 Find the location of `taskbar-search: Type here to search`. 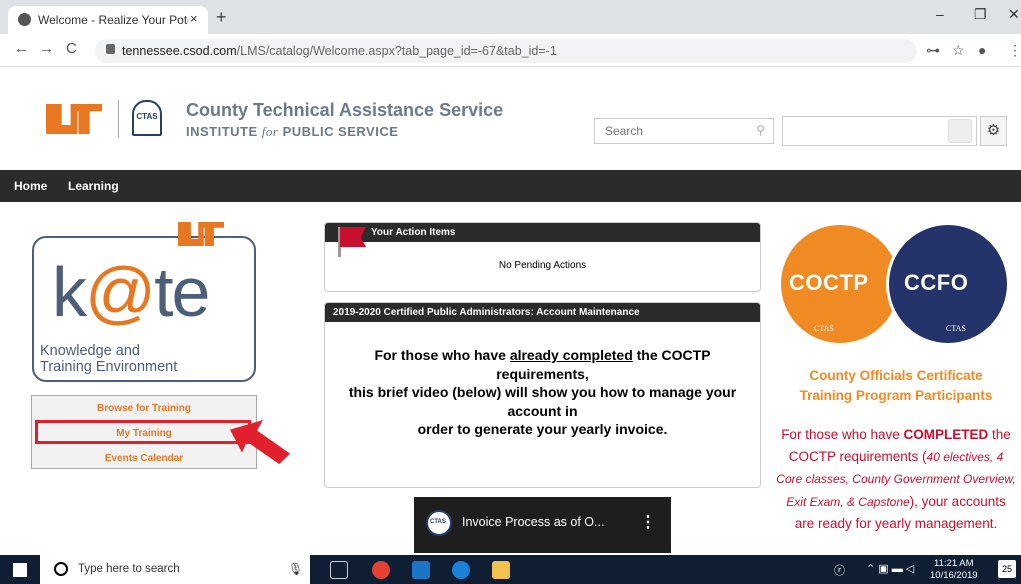

taskbar-search: Type here to search is located at coordinates (175, 569).